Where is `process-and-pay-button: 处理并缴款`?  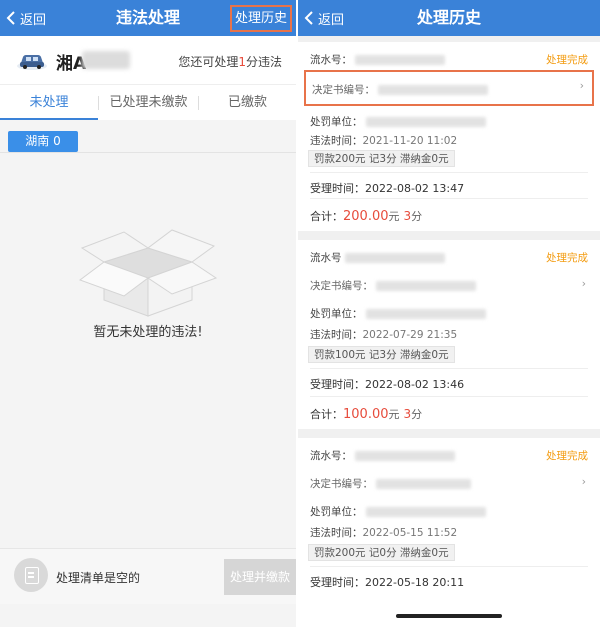
process-and-pay-button: 处理并缴款 is located at coordinates (260, 577).